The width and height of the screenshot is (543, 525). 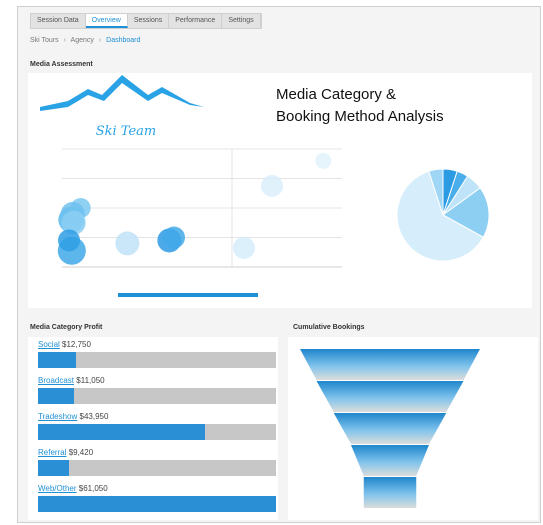 I want to click on logo-text: Ski Team, so click(x=126, y=131).